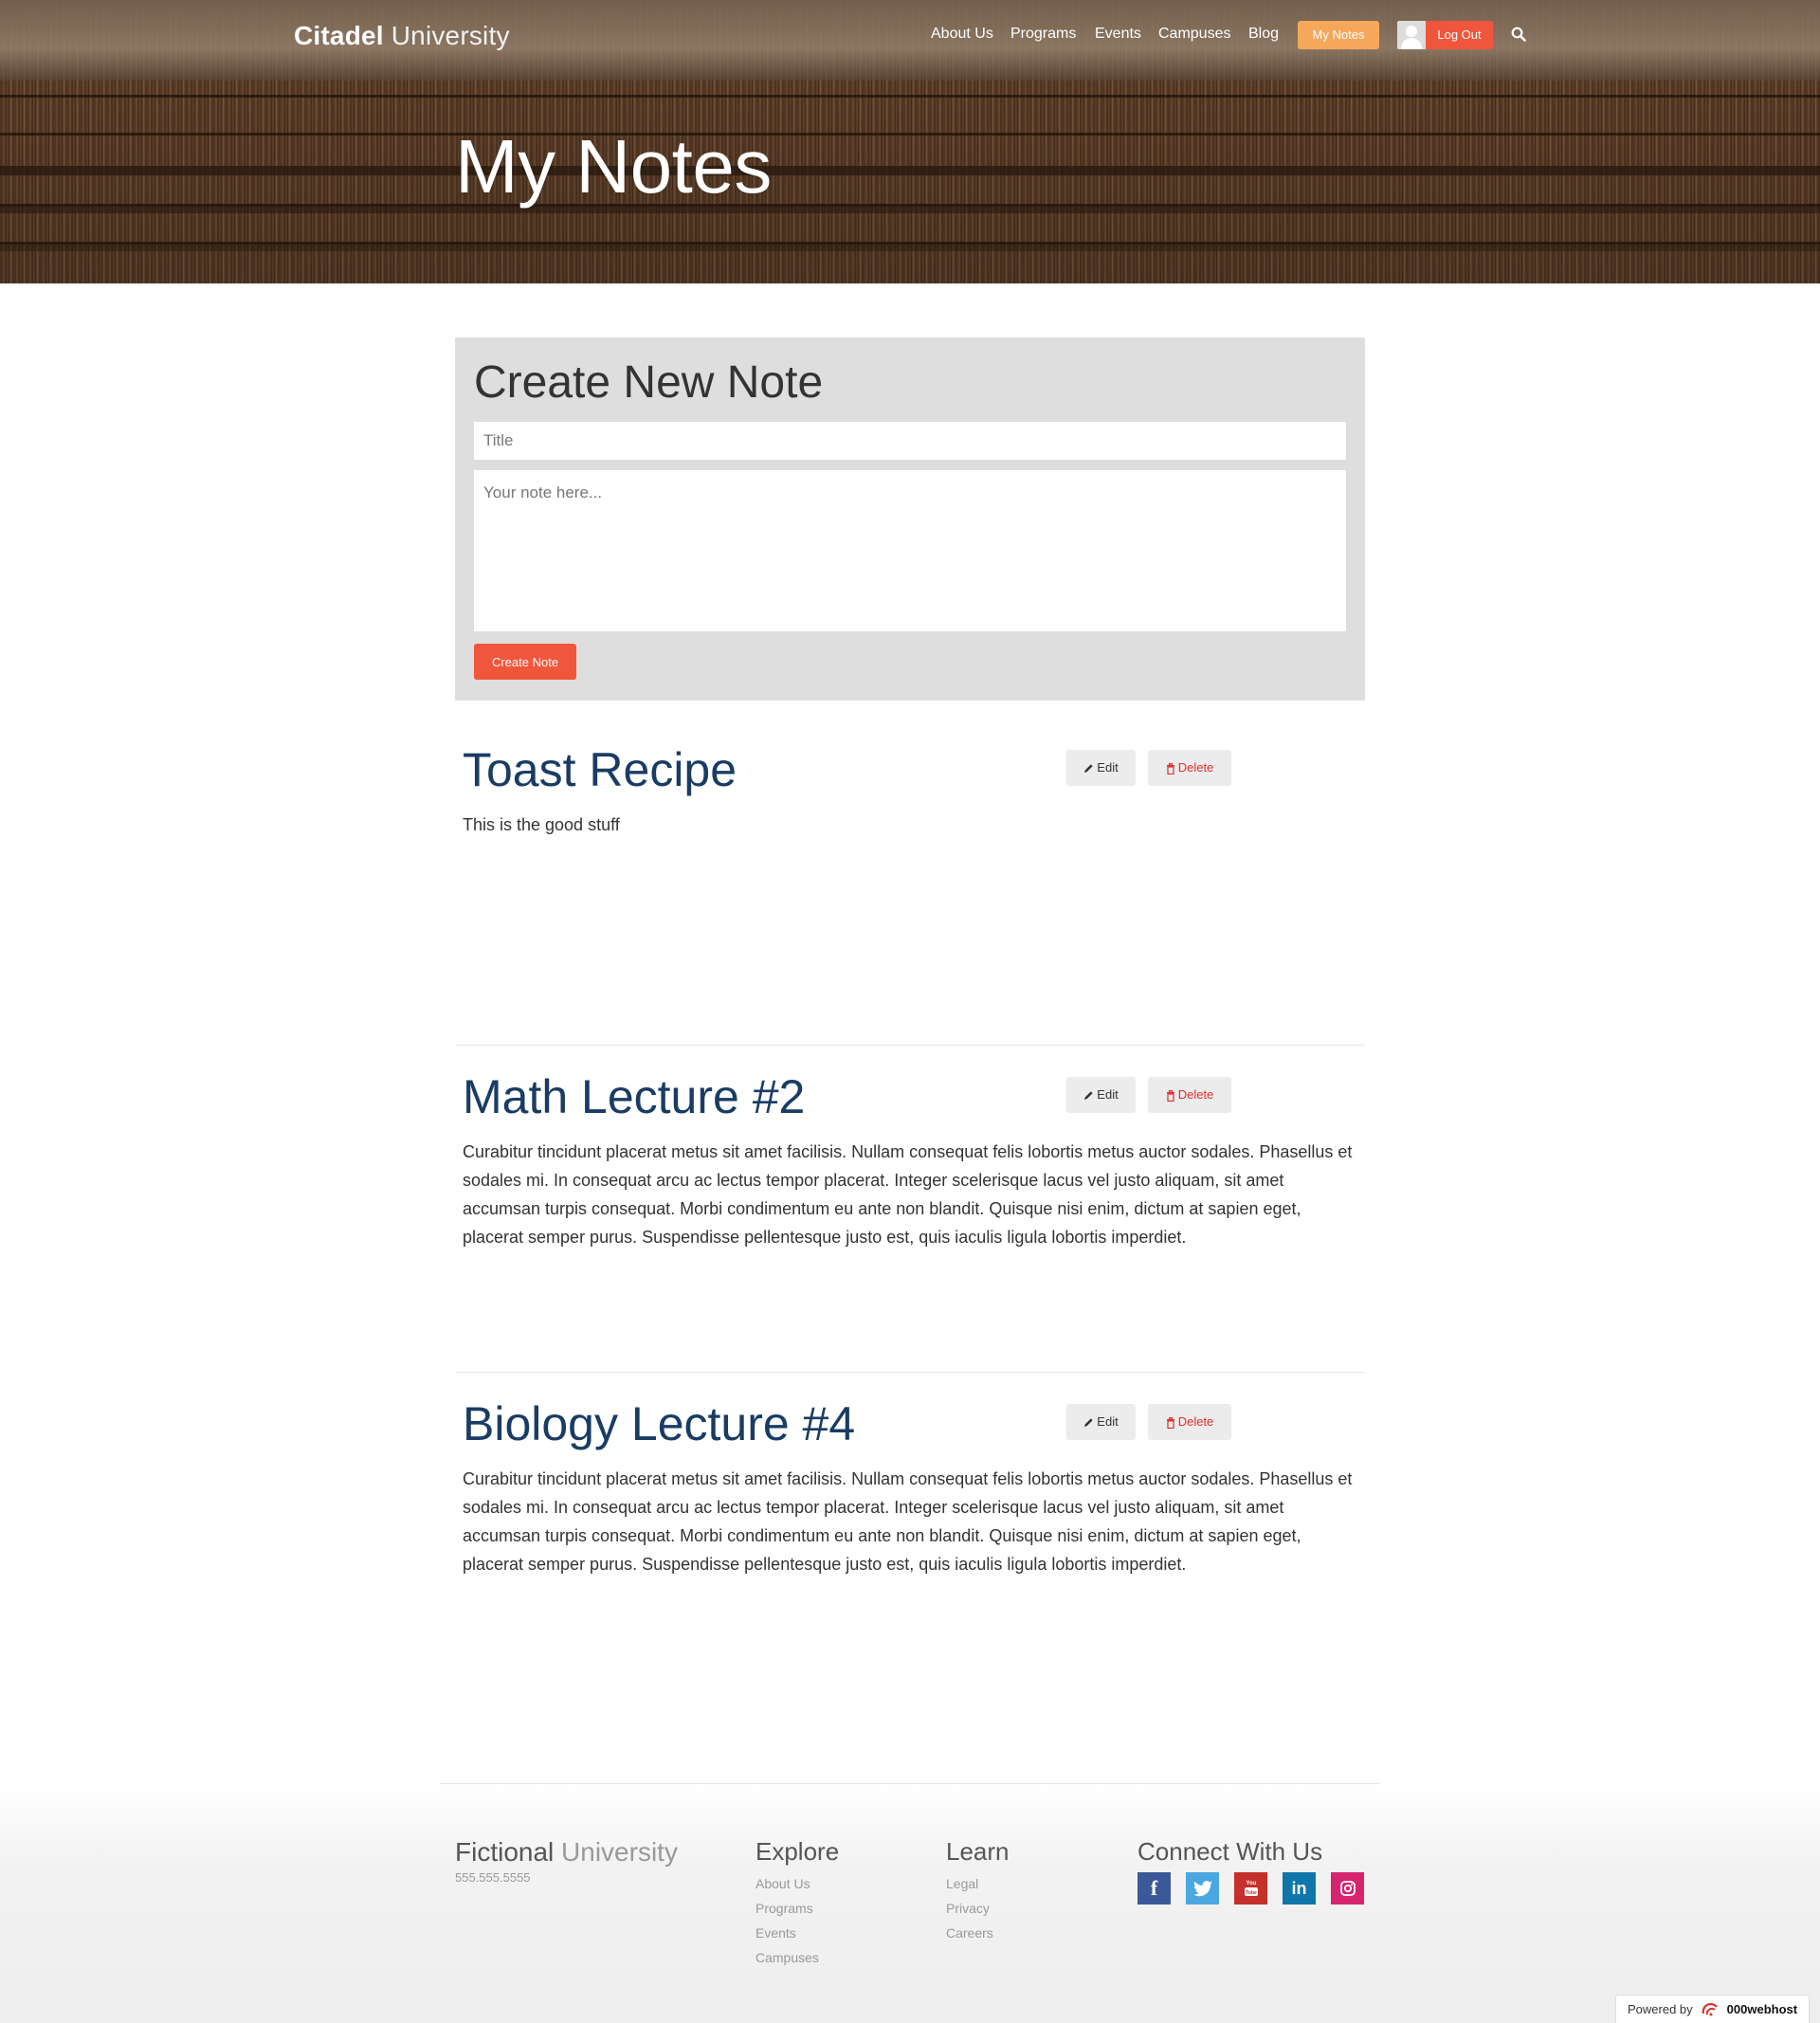 This screenshot has width=1820, height=2023. Describe the element at coordinates (962, 1883) in the screenshot. I see `footer-link-legal: Legal` at that location.